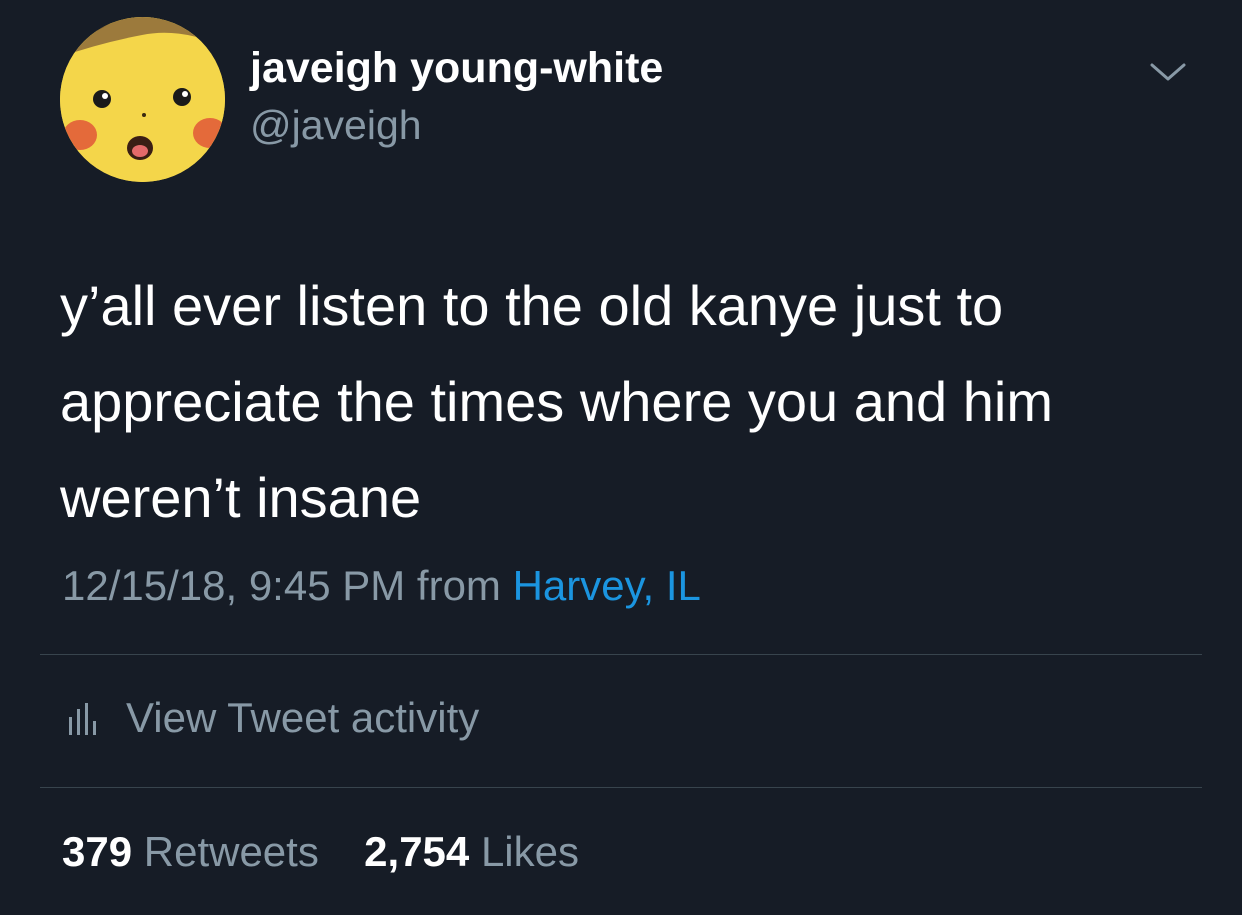 The width and height of the screenshot is (1242, 915). I want to click on author-display-name: javeigh young-white, so click(456, 68).